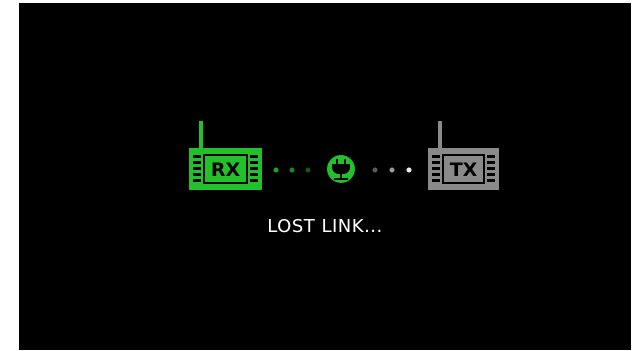  I want to click on transmitter-icon: TX, so click(463, 155).